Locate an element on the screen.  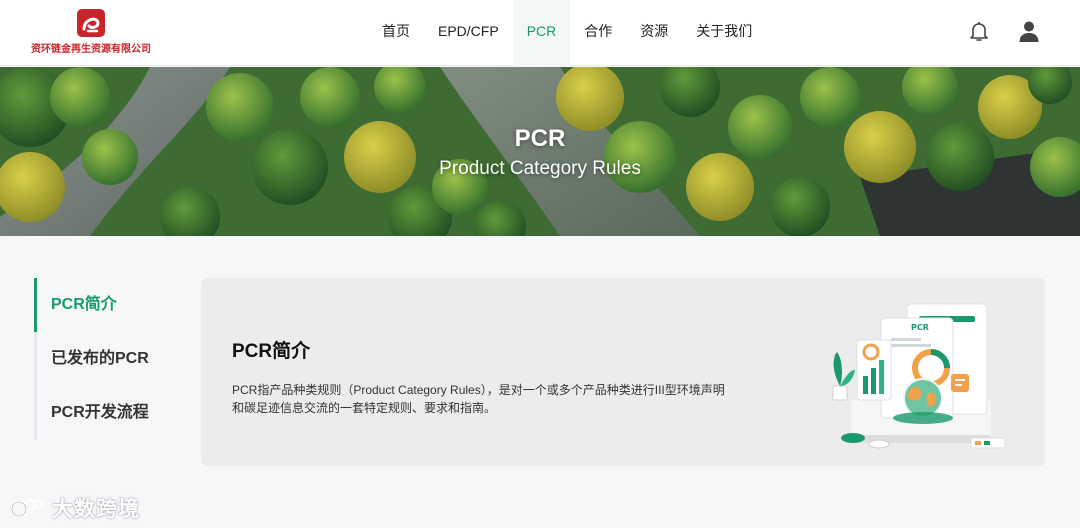
logo-text: 资环链金再生资源有限公司 is located at coordinates (91, 49).